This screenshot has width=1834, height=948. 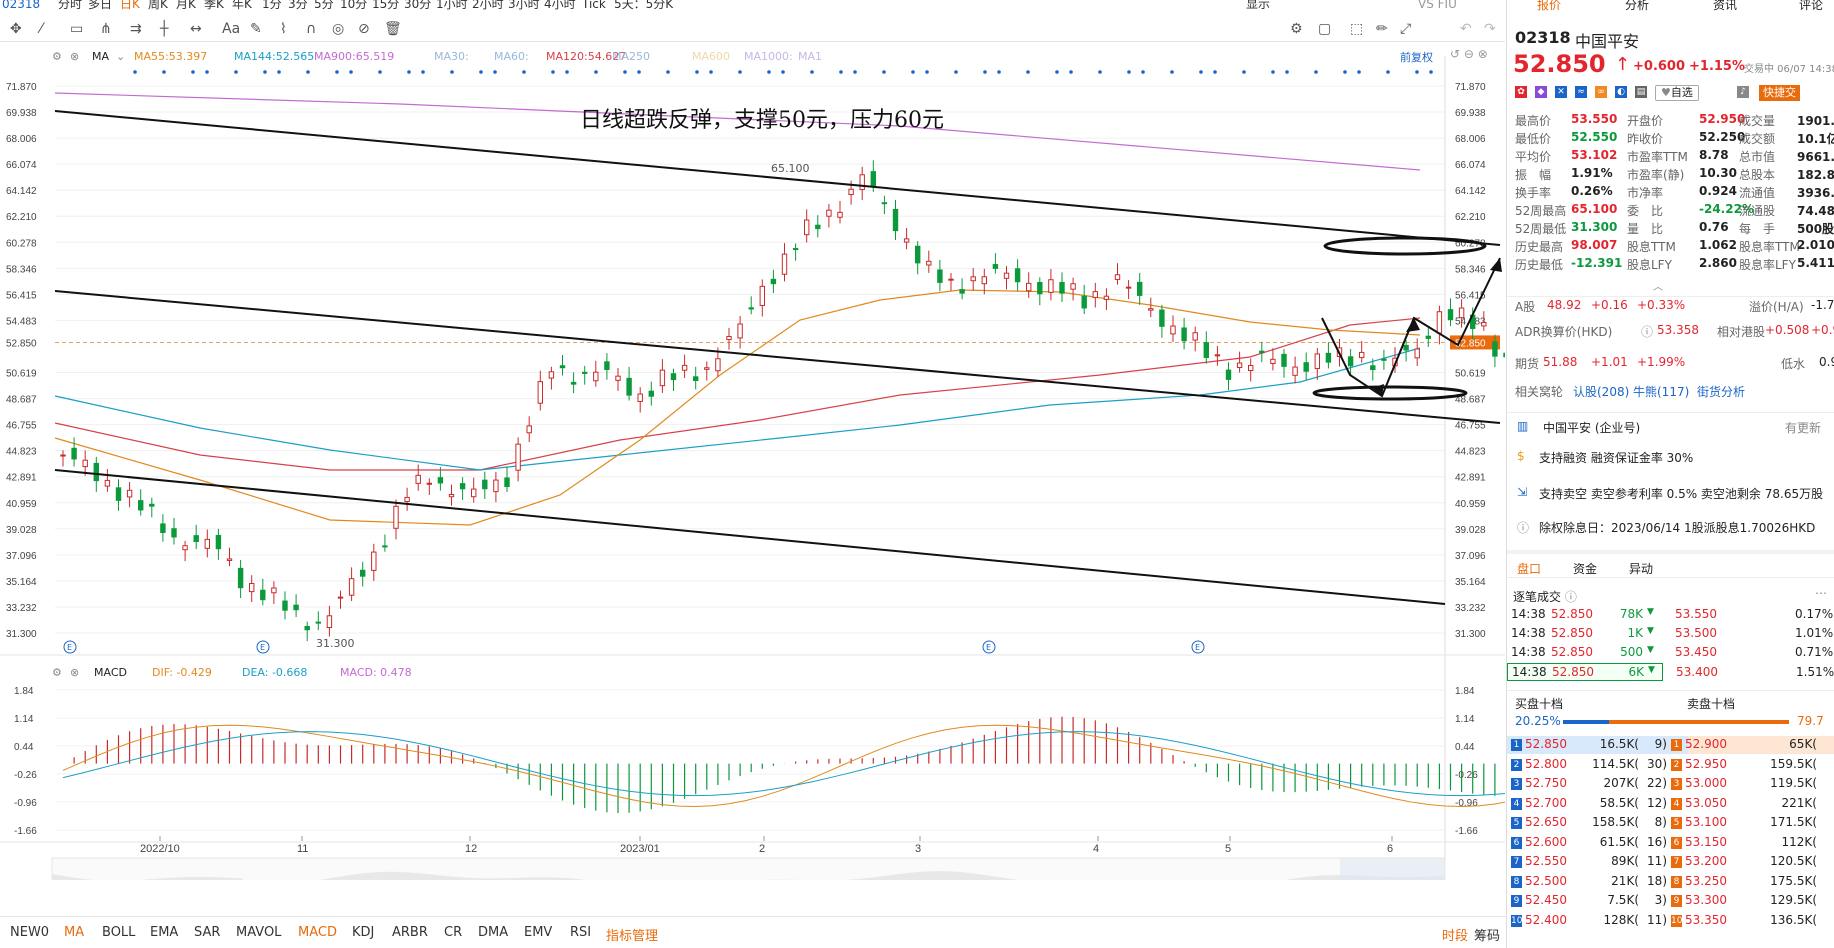 What do you see at coordinates (1516, 842) in the screenshot?
I see `bid-level: 6` at bounding box center [1516, 842].